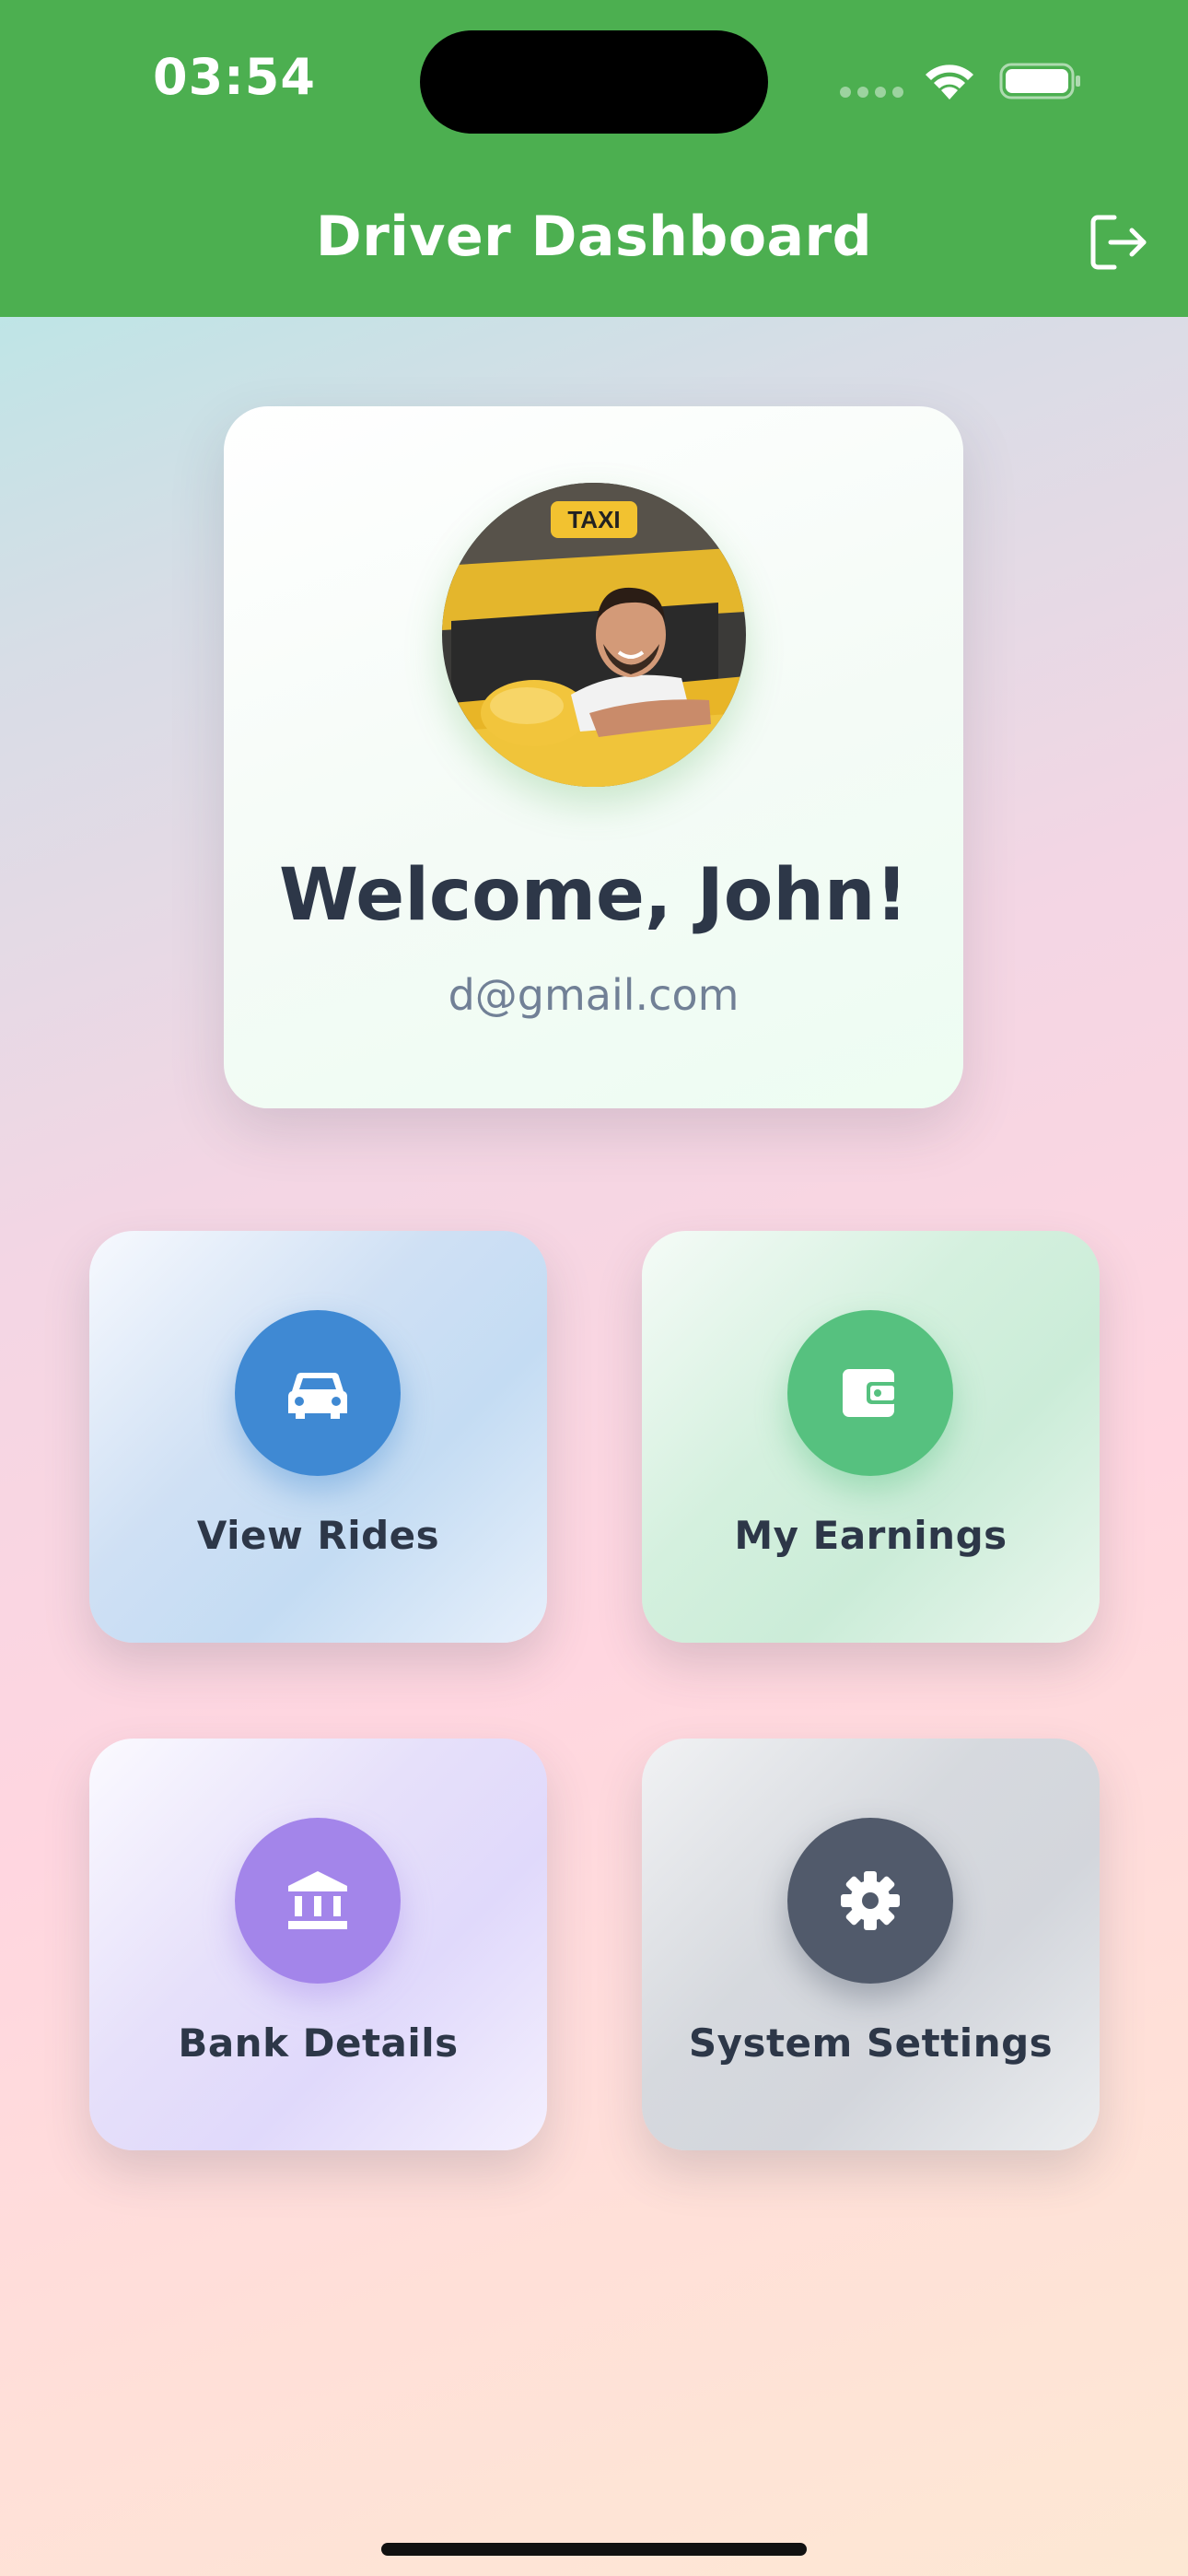  What do you see at coordinates (870, 1535) in the screenshot?
I see `my-earnings-label: My Earnings` at bounding box center [870, 1535].